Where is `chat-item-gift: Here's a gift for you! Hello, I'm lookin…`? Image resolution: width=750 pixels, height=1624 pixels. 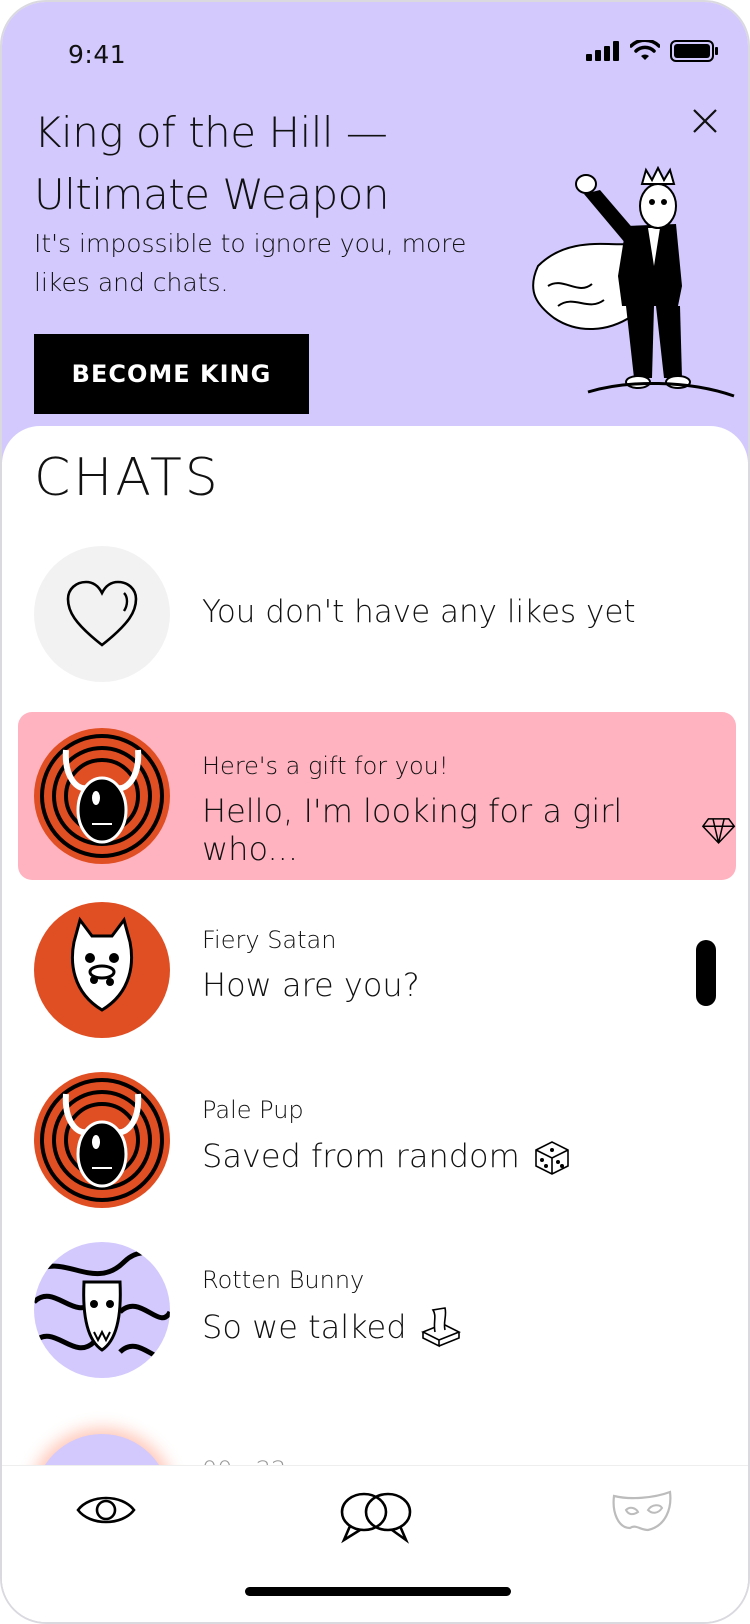
chat-item-gift: Here's a gift for you! Hello, I'm lookin… is located at coordinates (377, 796).